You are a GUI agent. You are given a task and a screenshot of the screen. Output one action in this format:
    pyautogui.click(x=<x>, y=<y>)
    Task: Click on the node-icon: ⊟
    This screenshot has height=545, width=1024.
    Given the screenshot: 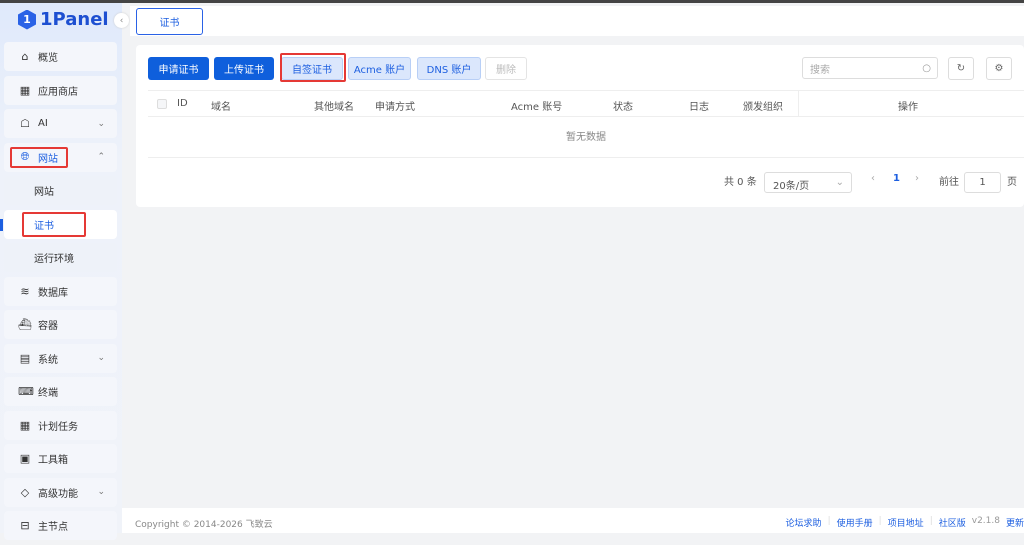 What is the action you would take?
    pyautogui.click(x=25, y=525)
    